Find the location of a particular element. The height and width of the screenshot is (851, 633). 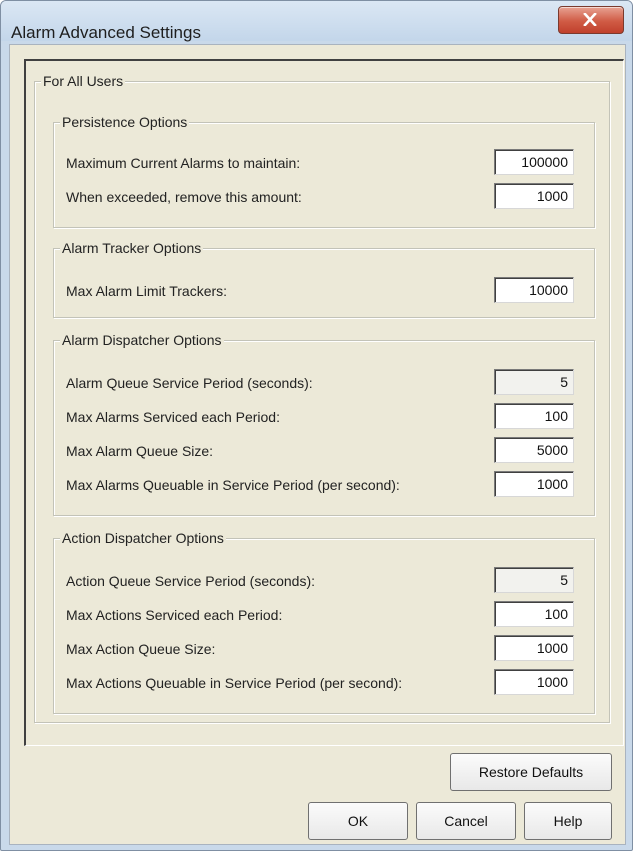

remove-amount-input: 1000 is located at coordinates (534, 196).